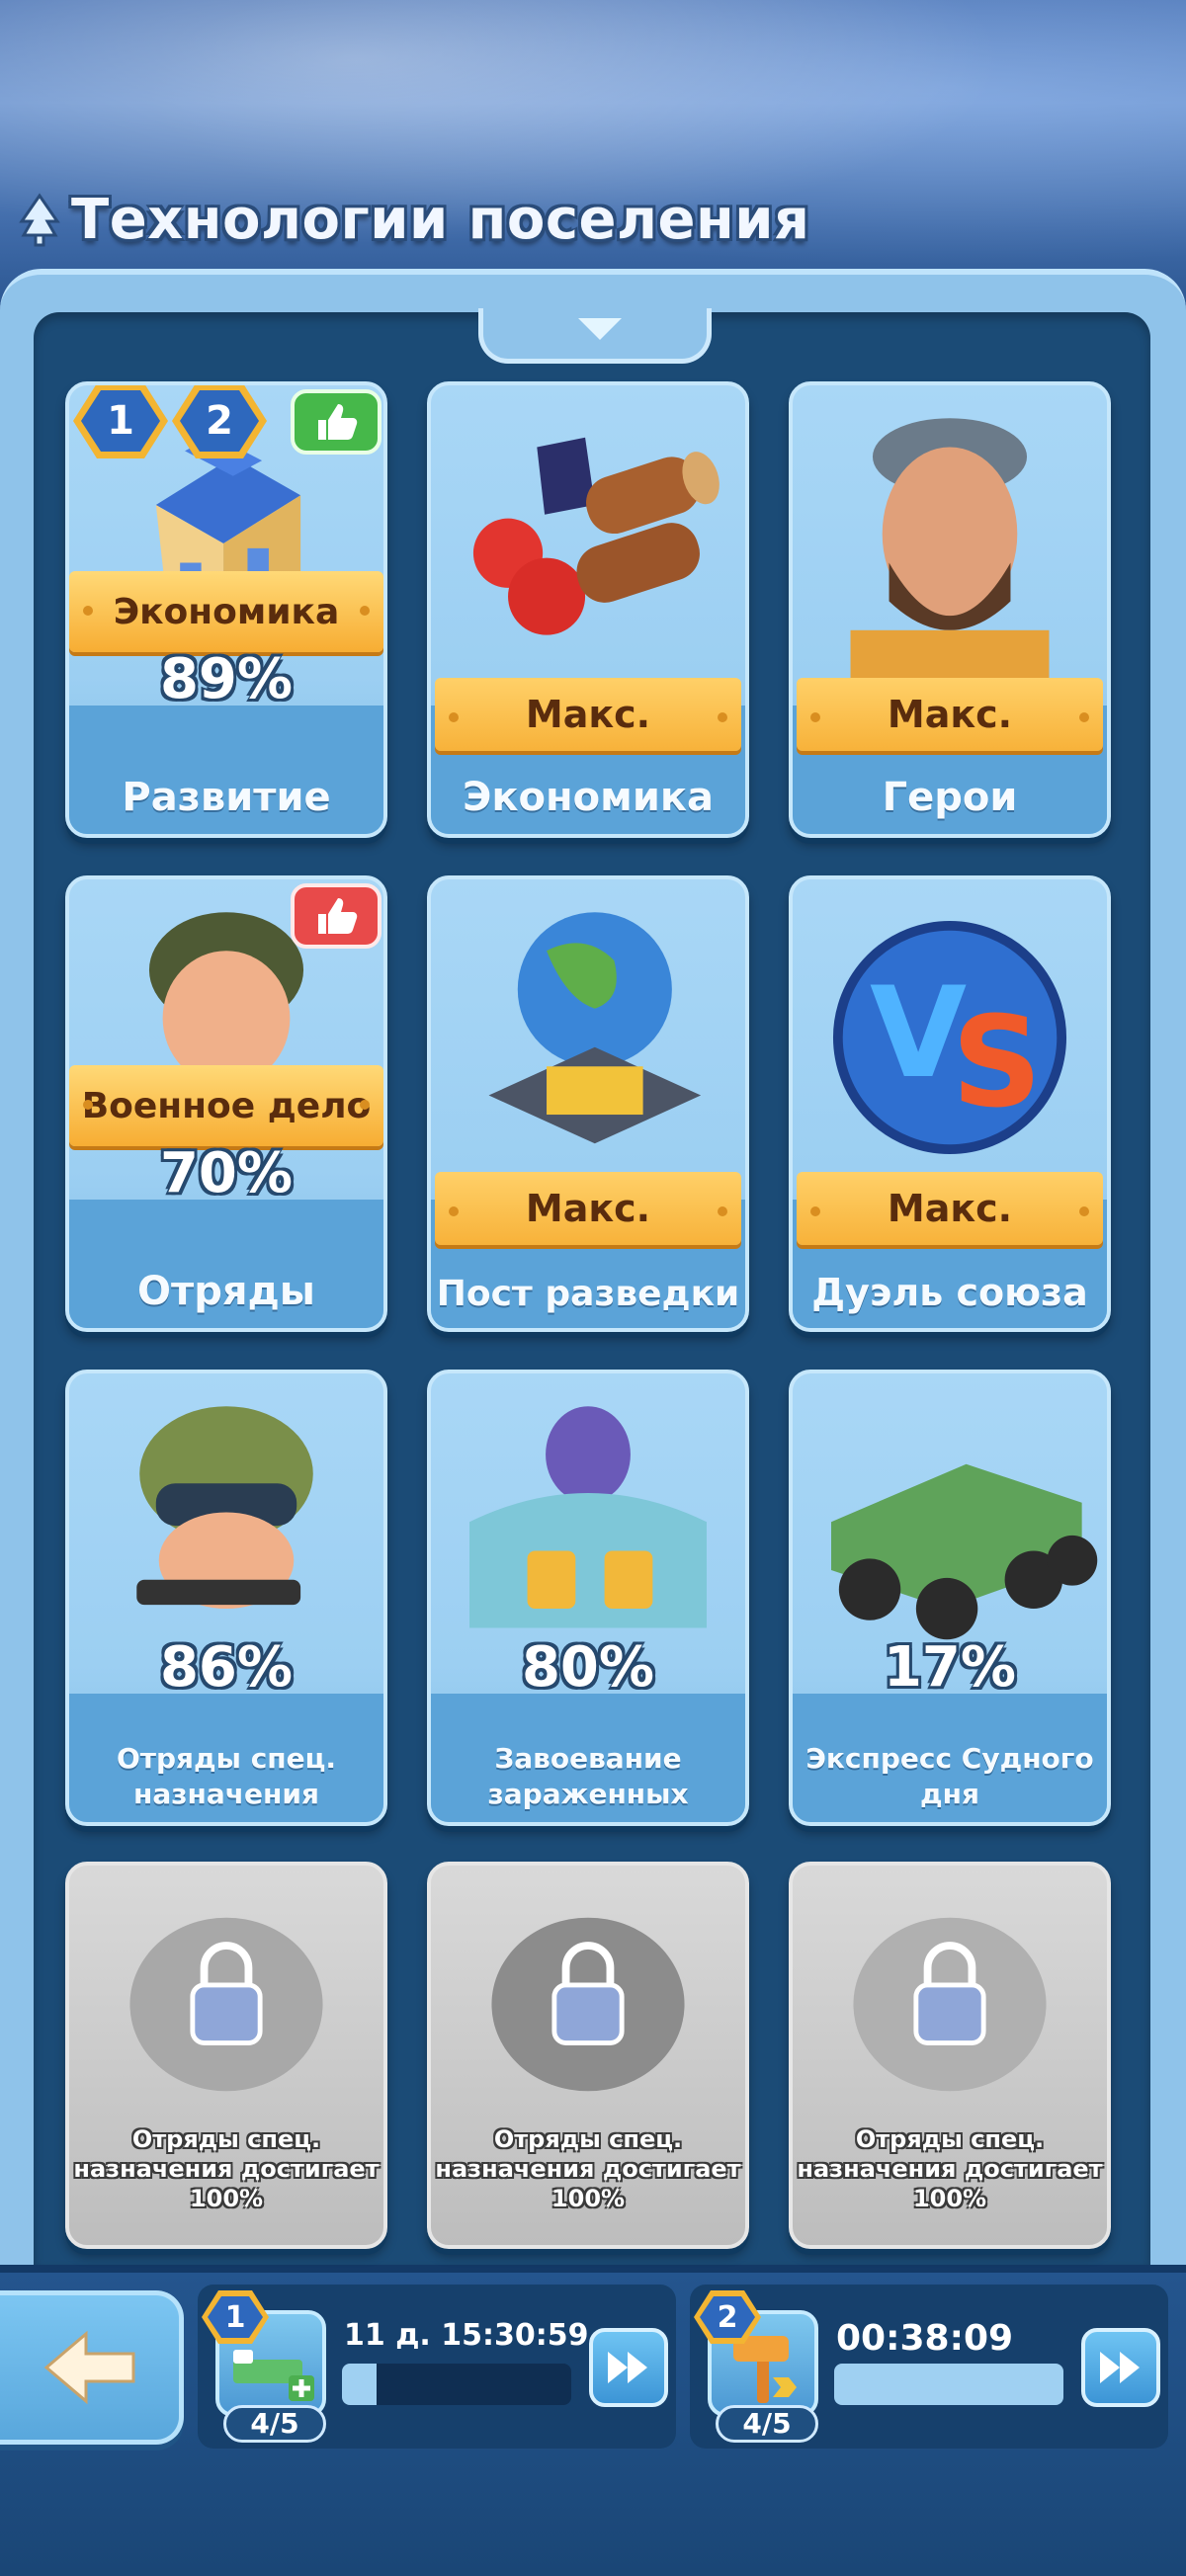 Image resolution: width=1186 pixels, height=2576 pixels. Describe the element at coordinates (949, 1794) in the screenshot. I see `card-label-line2: дня` at that location.